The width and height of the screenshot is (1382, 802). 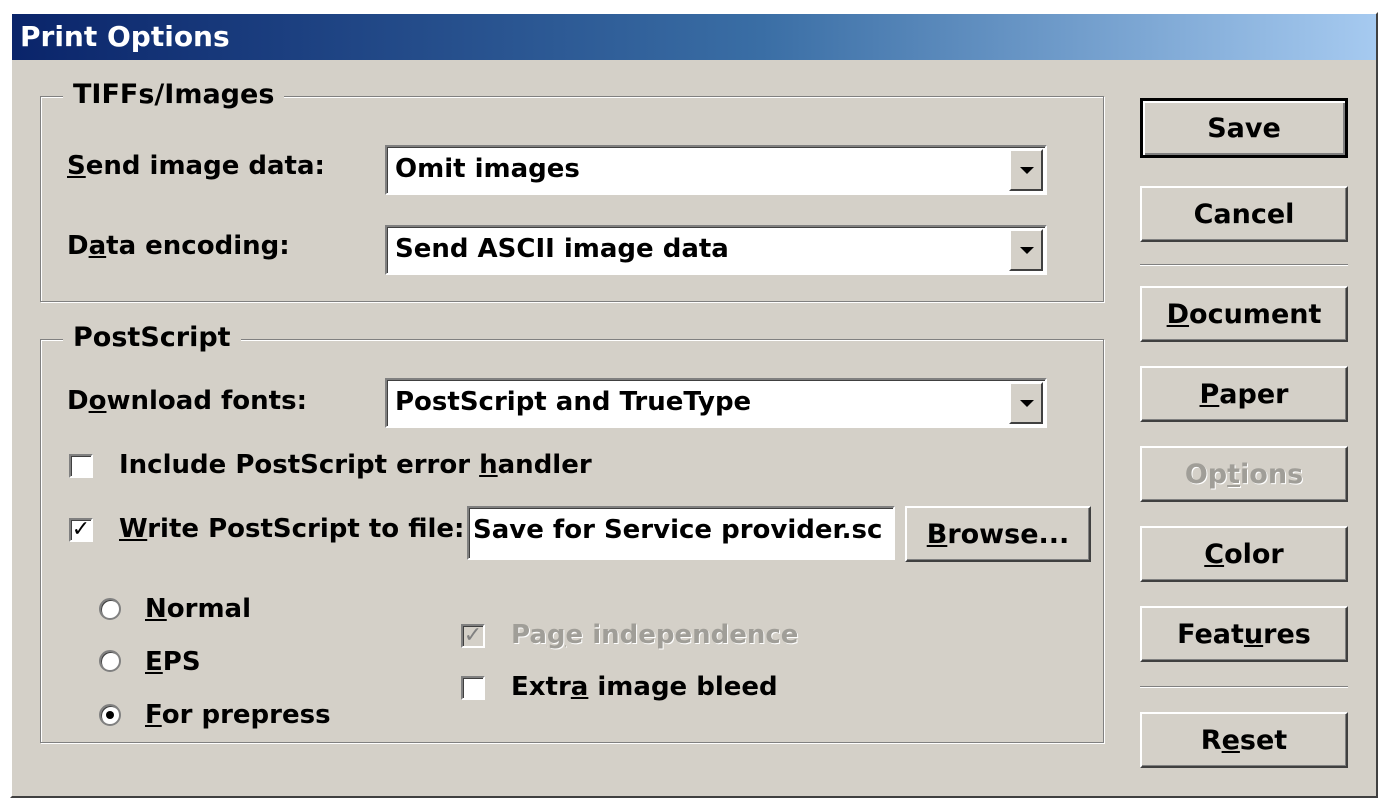 What do you see at coordinates (694, 37) in the screenshot?
I see `title-bar: Print Options` at bounding box center [694, 37].